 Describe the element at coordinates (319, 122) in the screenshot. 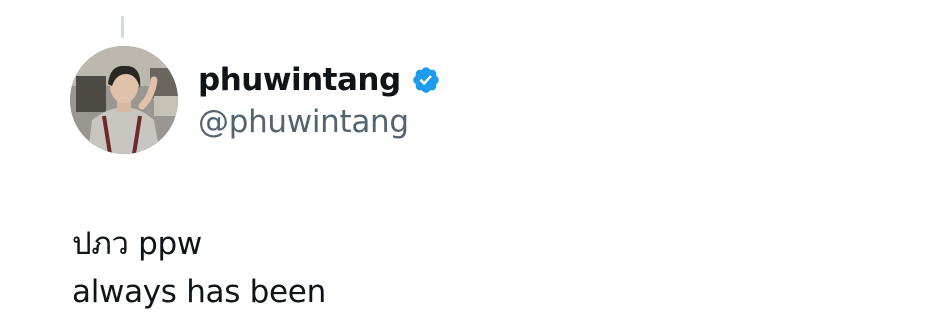

I see `author-handle: @phuwintang` at that location.